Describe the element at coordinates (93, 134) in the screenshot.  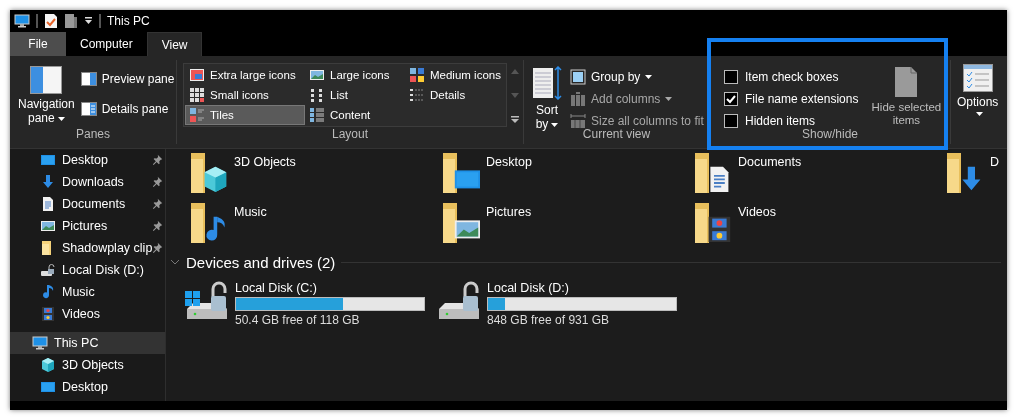
I see `group-label: Panes` at that location.